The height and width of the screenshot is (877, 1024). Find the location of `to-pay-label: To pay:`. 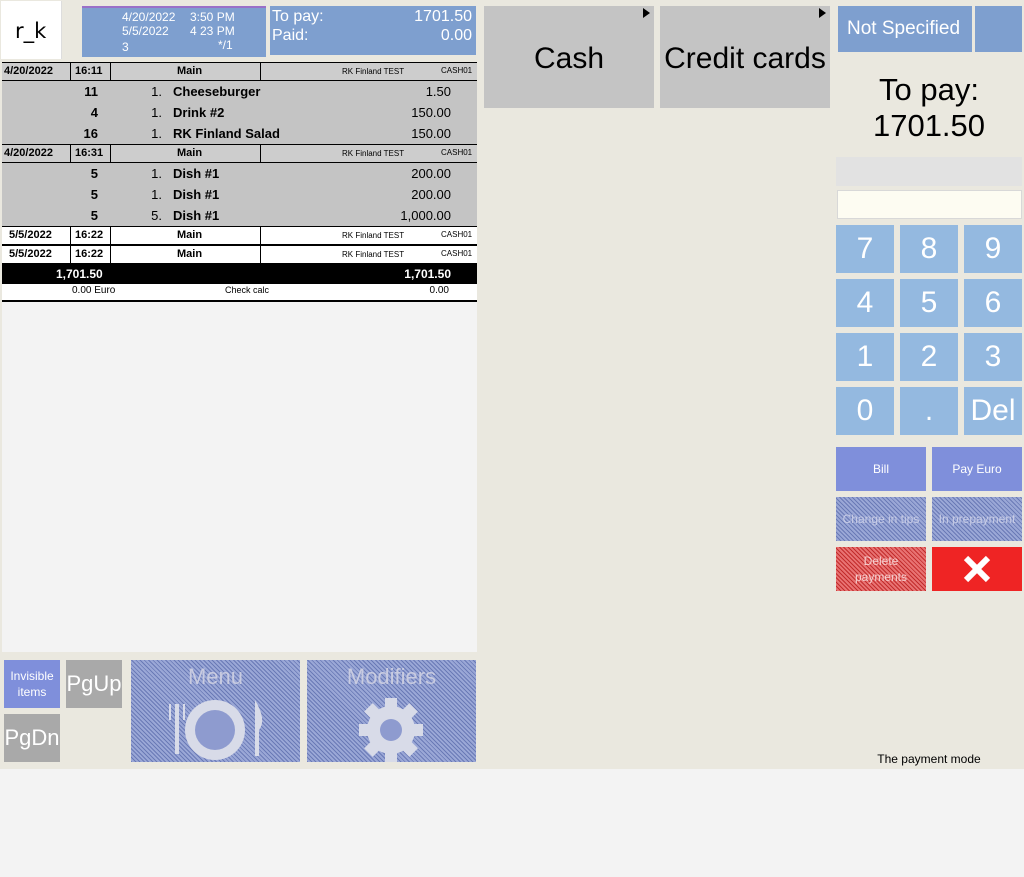

to-pay-label: To pay: is located at coordinates (298, 16).